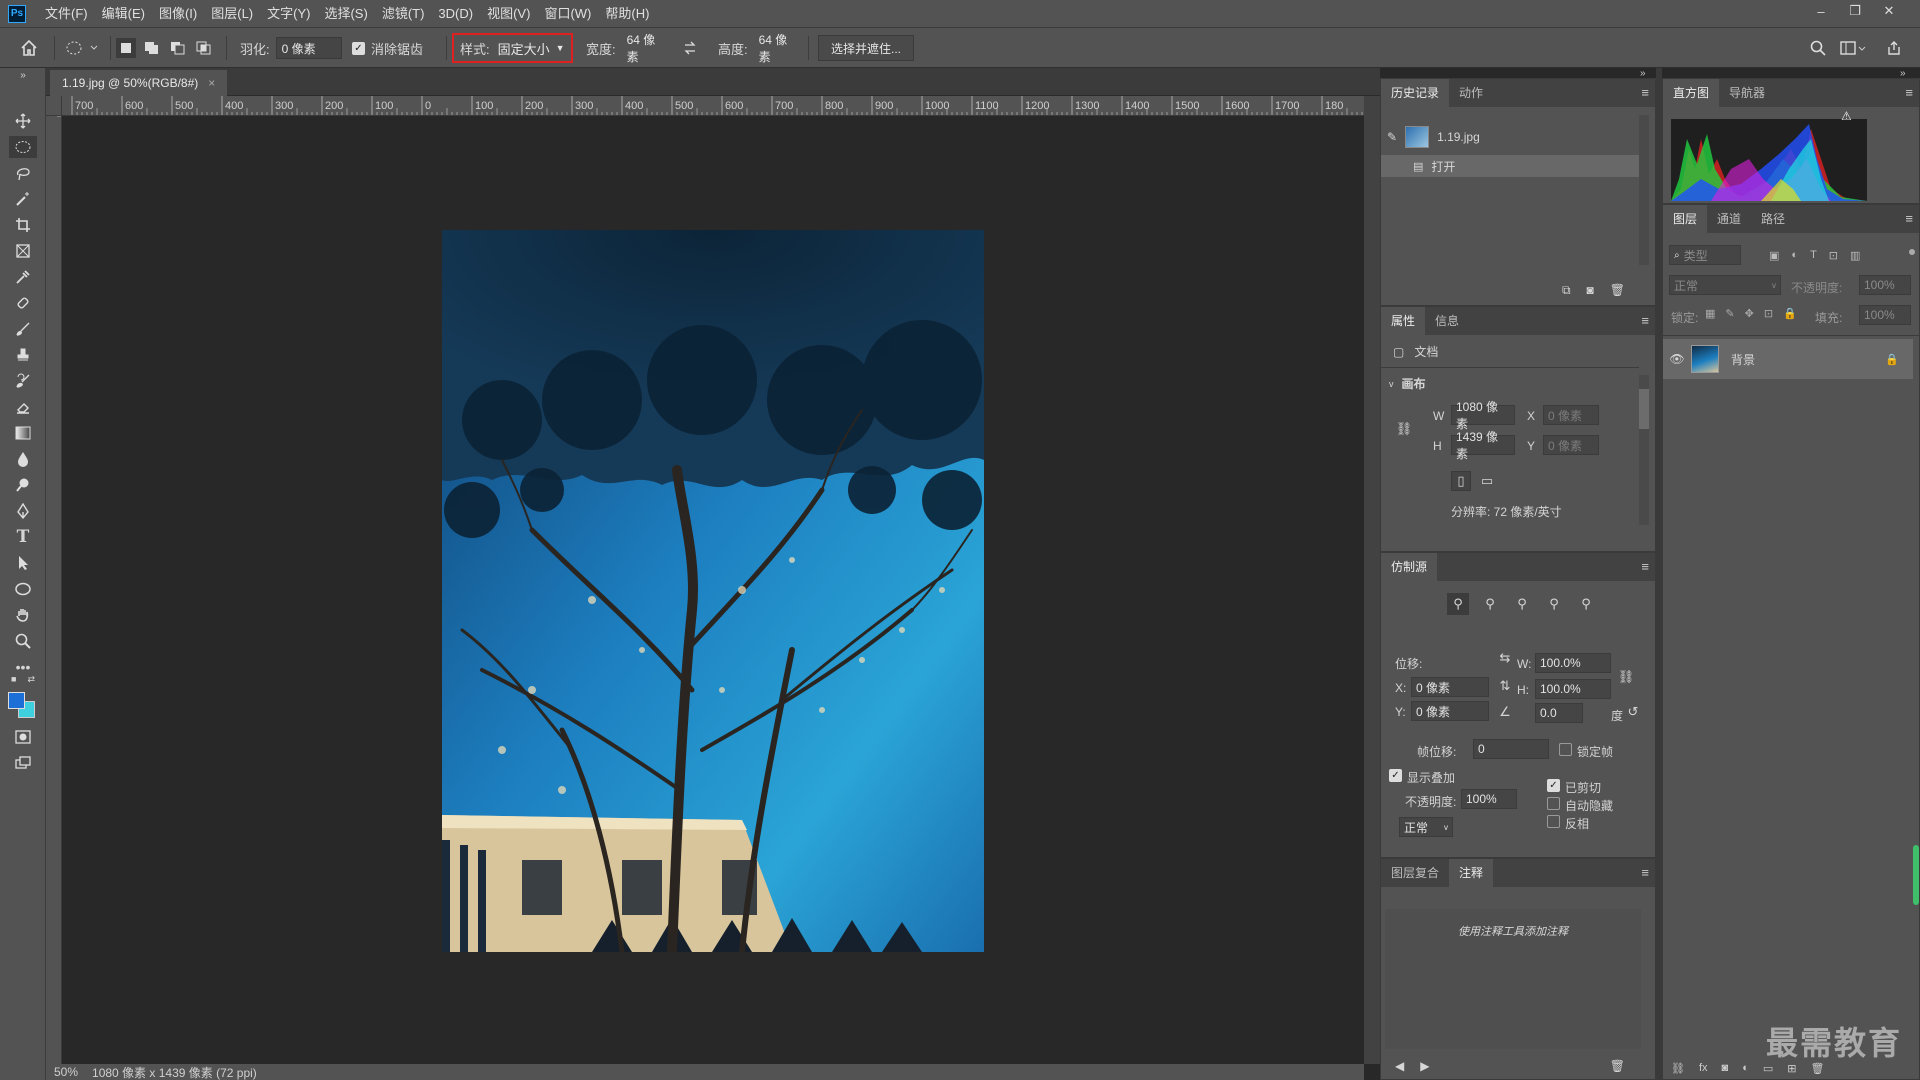  What do you see at coordinates (1729, 313) in the screenshot?
I see `lock-image-icon: ✎` at bounding box center [1729, 313].